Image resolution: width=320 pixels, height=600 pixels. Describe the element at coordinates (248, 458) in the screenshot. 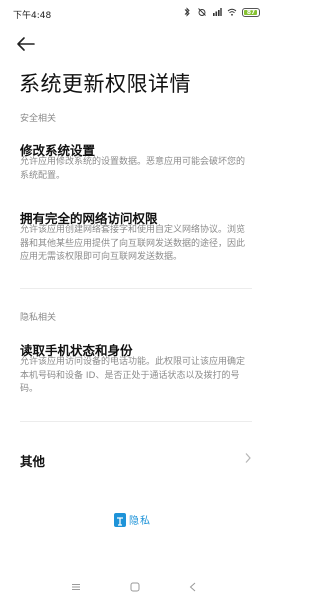

I see `chevron-right-icon` at that location.